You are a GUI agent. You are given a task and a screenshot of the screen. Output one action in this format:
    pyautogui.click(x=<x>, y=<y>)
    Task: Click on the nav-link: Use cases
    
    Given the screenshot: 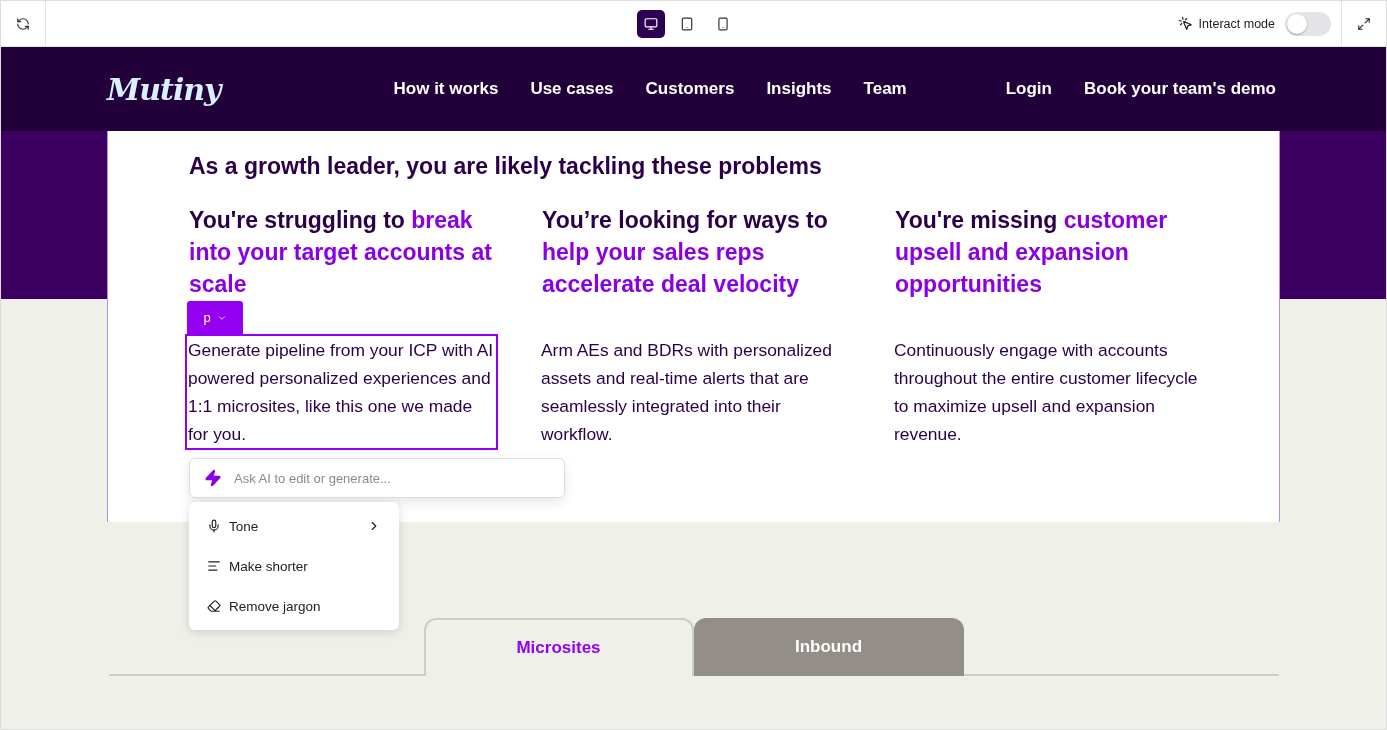 What is the action you would take?
    pyautogui.click(x=572, y=89)
    